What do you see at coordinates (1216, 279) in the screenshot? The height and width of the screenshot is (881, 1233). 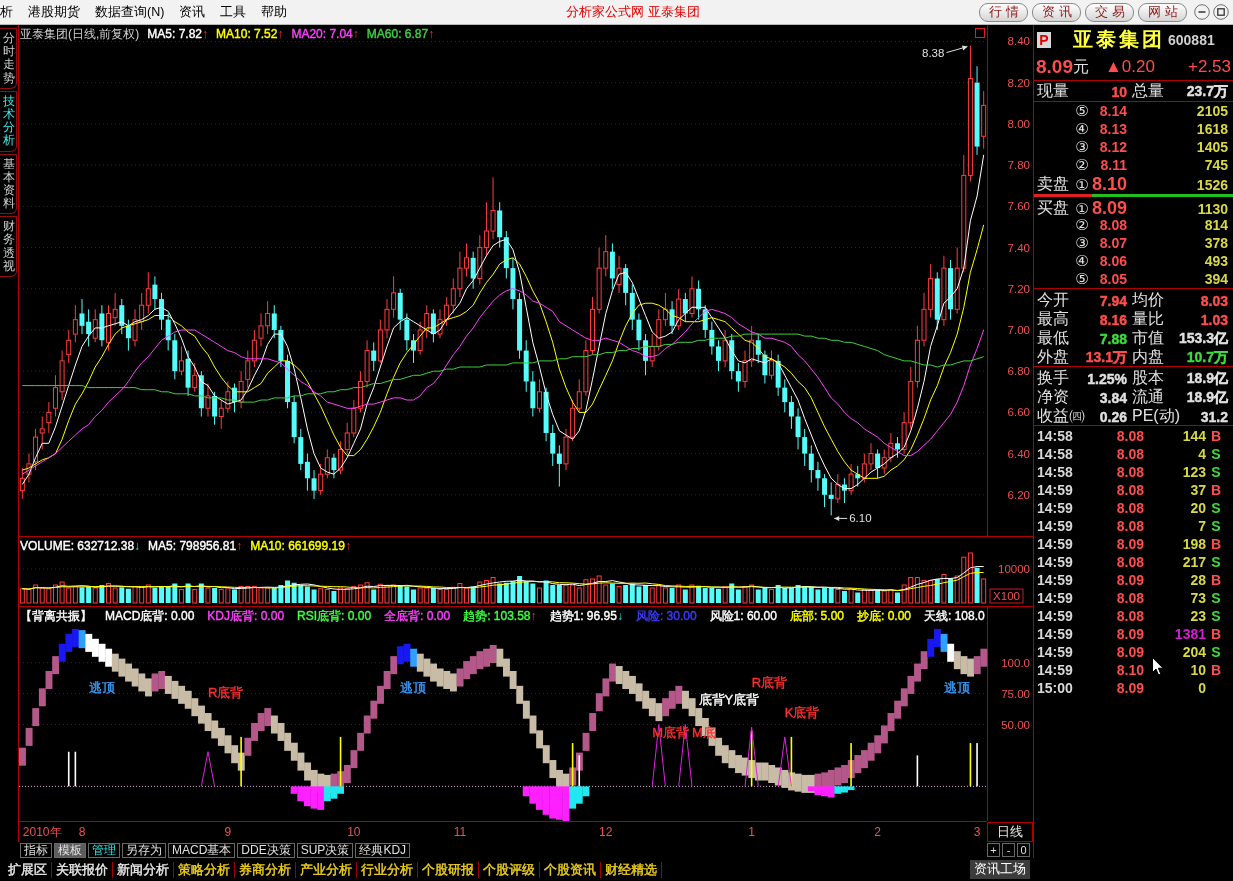 I see `order-book-volume: 394` at bounding box center [1216, 279].